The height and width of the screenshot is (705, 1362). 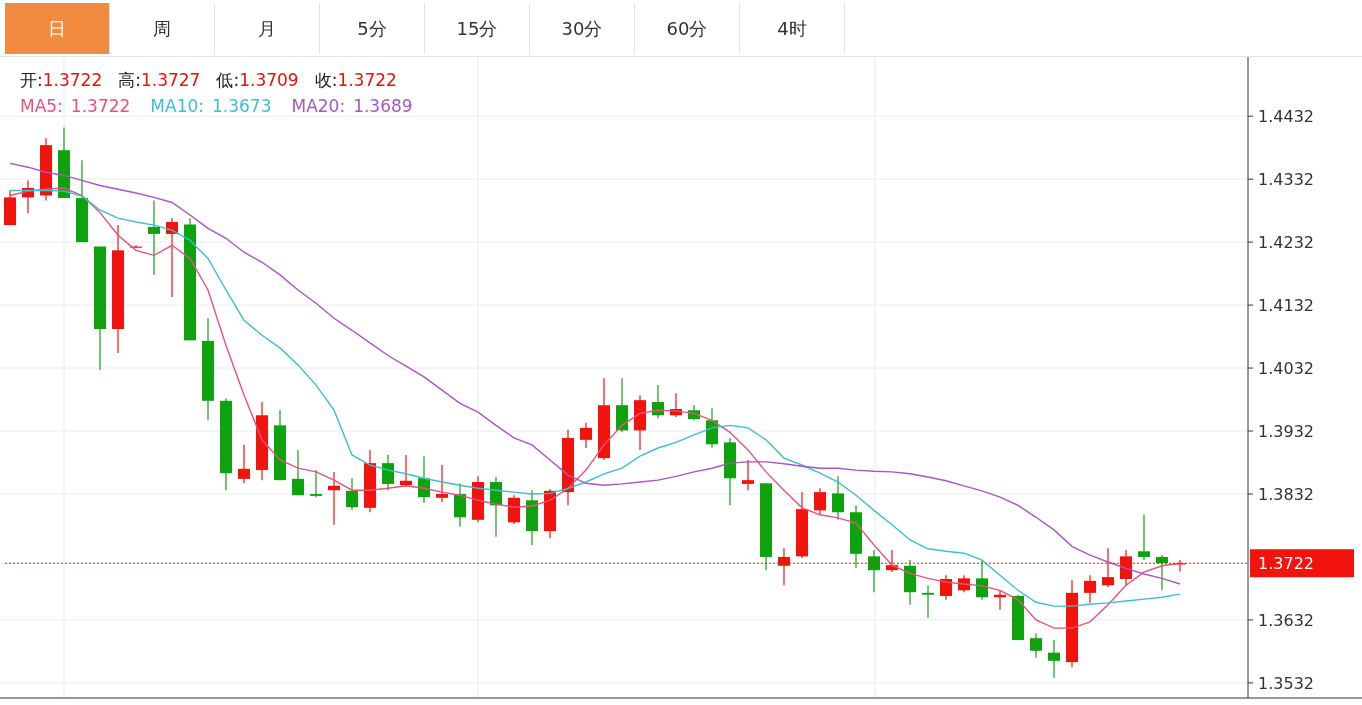 What do you see at coordinates (1286, 620) in the screenshot?
I see `axis-label: 1.3632` at bounding box center [1286, 620].